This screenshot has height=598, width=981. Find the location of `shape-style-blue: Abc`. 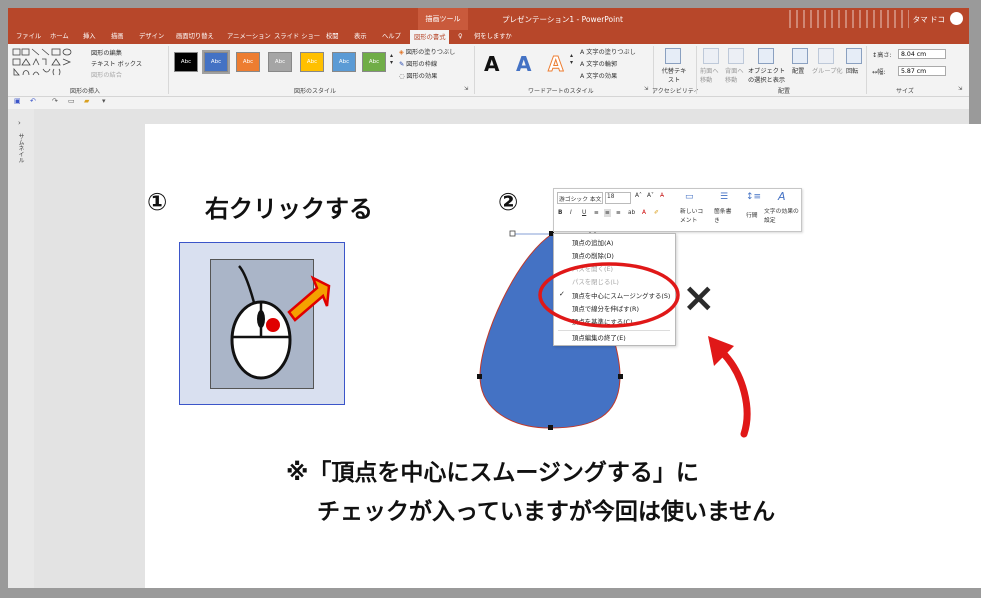

shape-style-blue: Abc is located at coordinates (216, 62).